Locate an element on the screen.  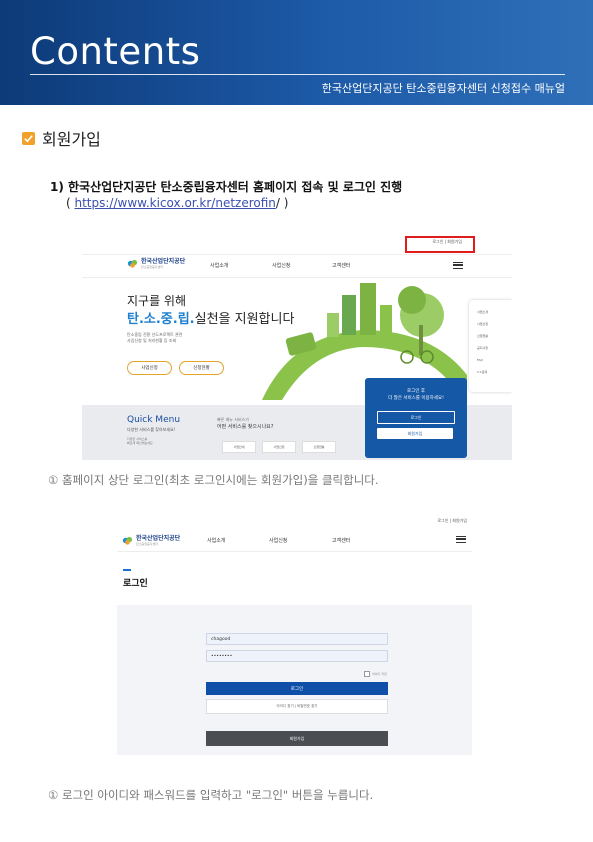
side-item: 사업소개 is located at coordinates (482, 312).